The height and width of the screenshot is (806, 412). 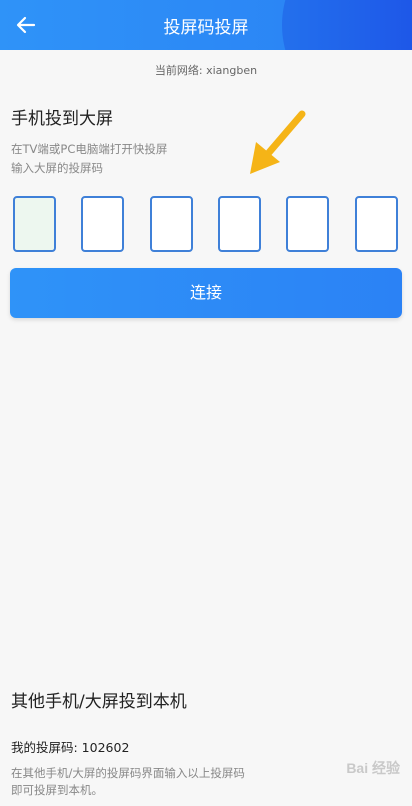 I want to click on cast-to-me-title: 其他手机/大屏投到本机, so click(x=99, y=702).